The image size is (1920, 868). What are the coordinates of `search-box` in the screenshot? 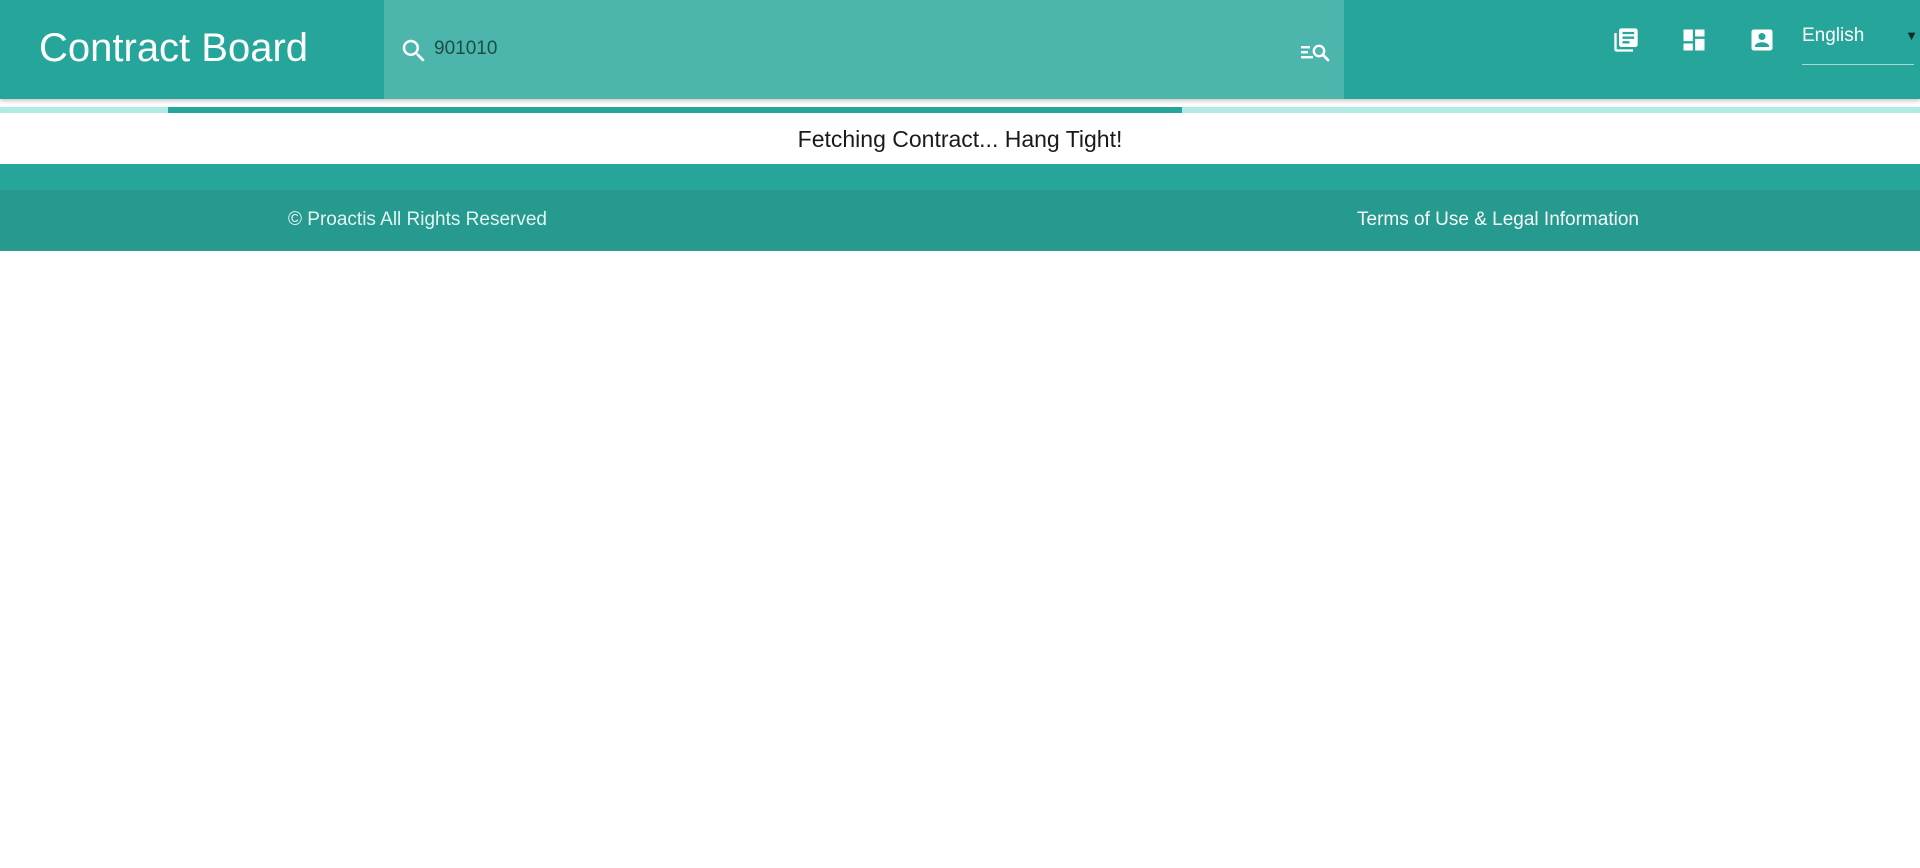 It's located at (864, 49).